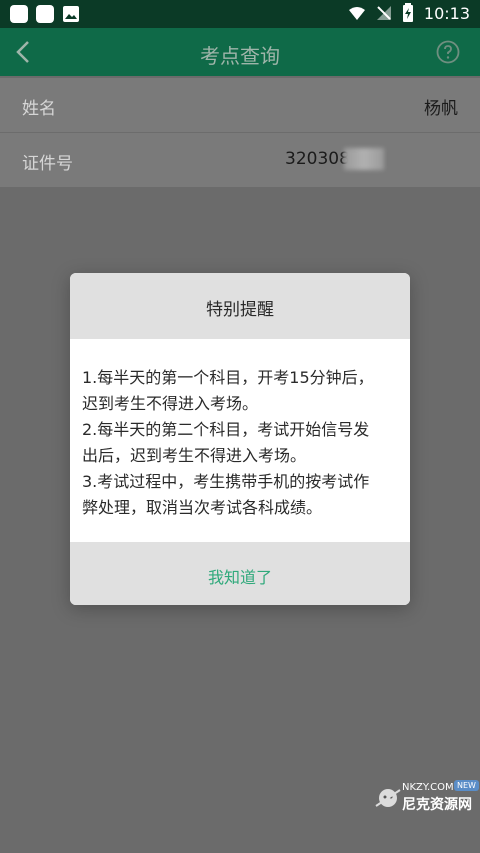  What do you see at coordinates (240, 105) in the screenshot?
I see `name-row: 姓名 杨帆` at bounding box center [240, 105].